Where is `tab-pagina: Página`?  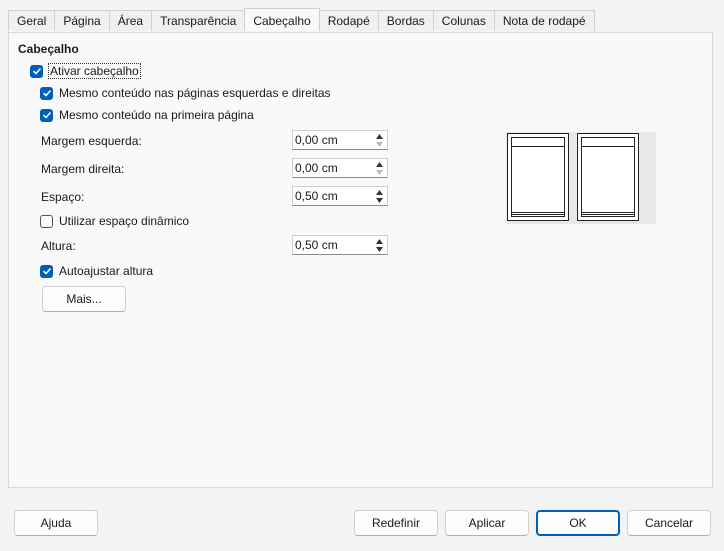 tab-pagina: Página is located at coordinates (82, 20).